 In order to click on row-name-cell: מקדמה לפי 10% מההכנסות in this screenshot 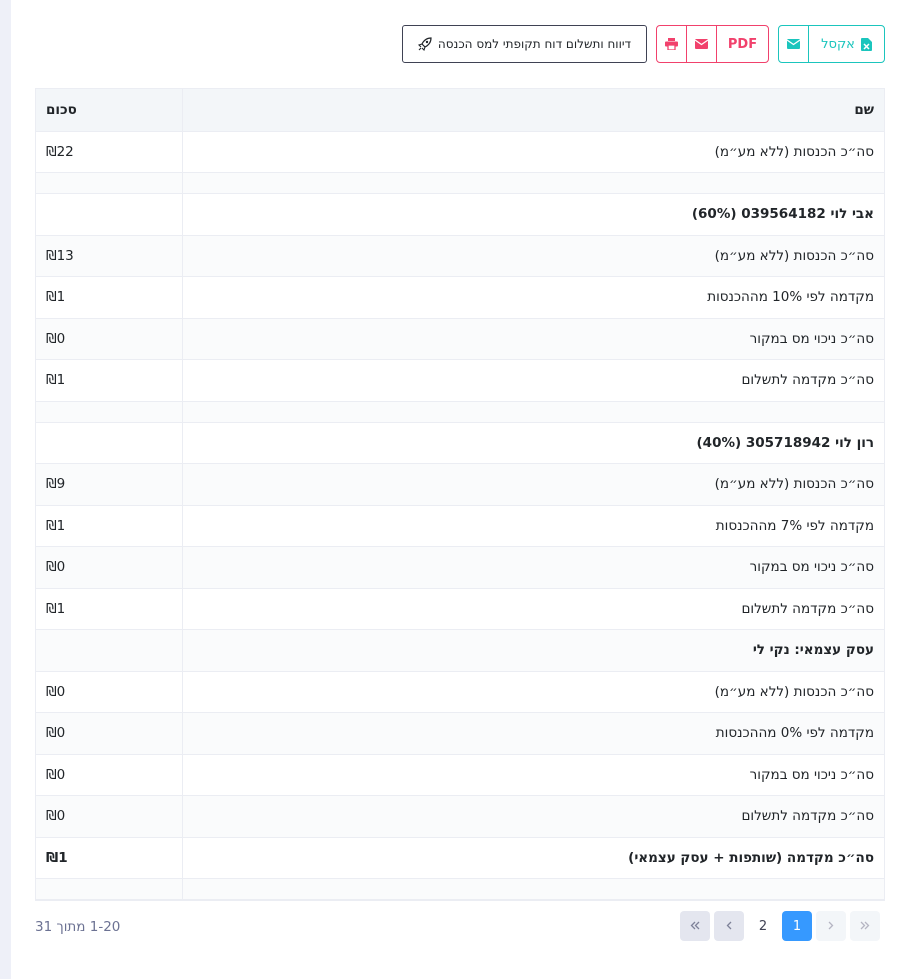, I will do `click(533, 297)`.